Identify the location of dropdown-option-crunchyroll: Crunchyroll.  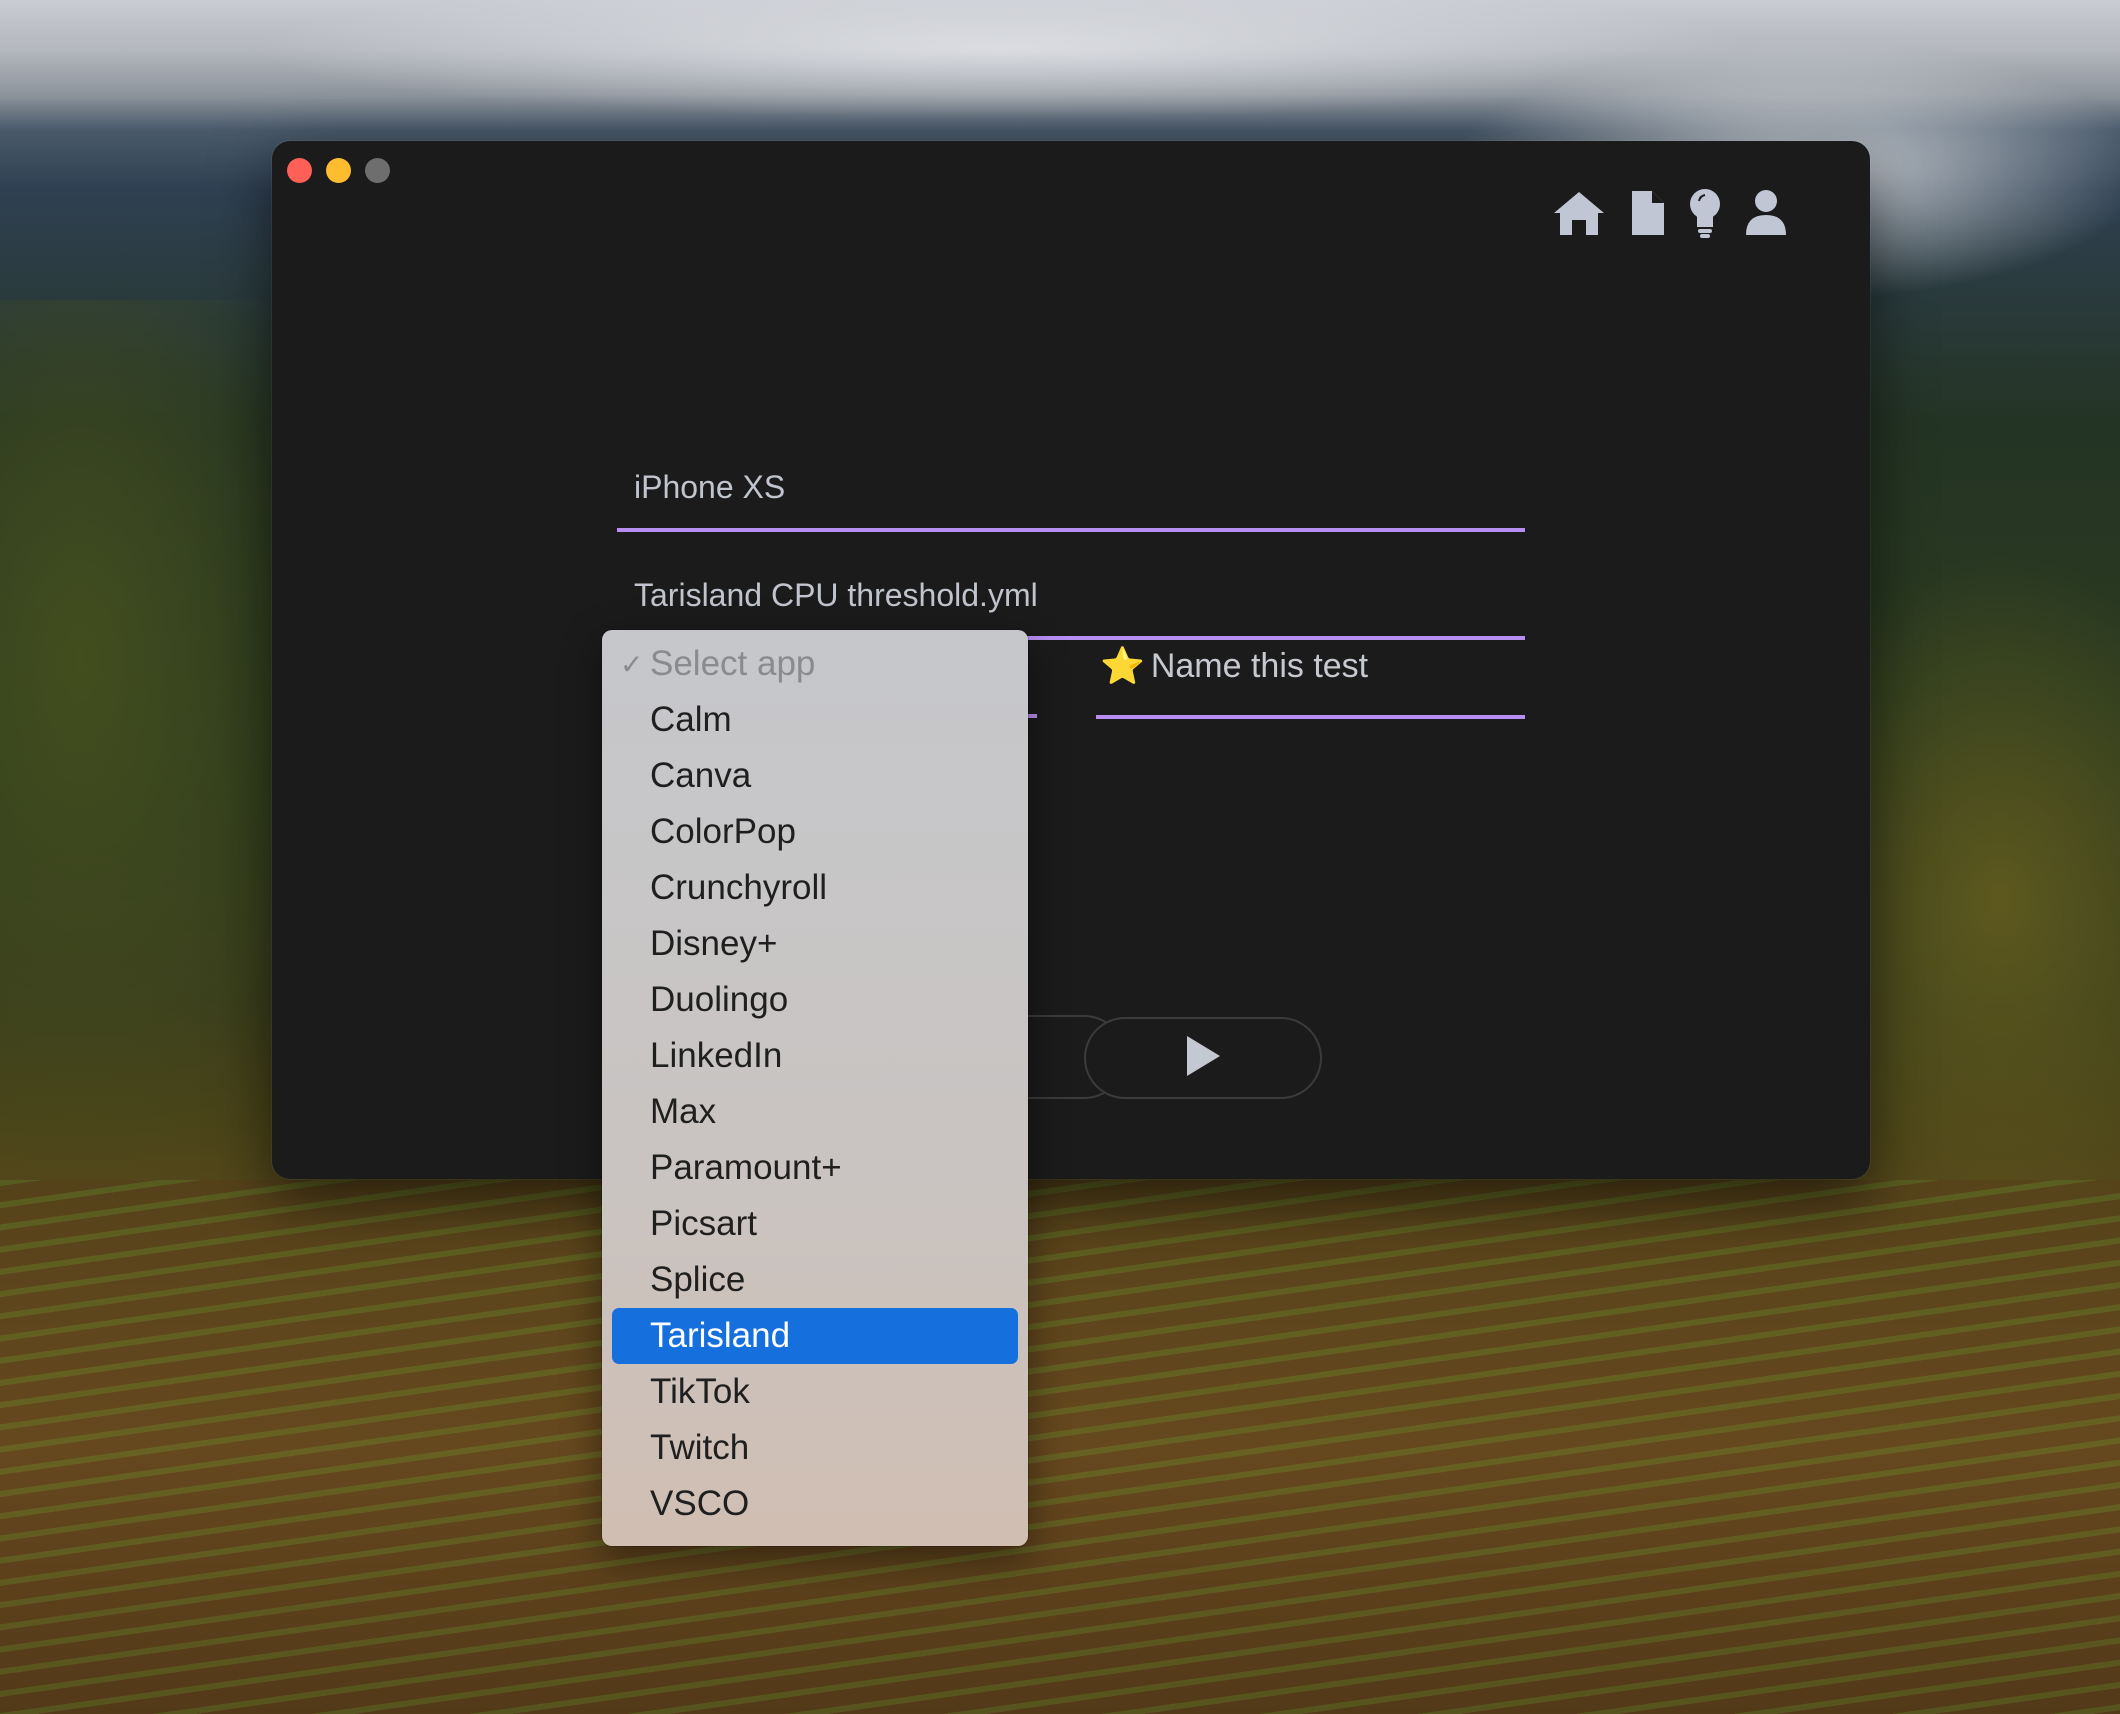
(815, 888).